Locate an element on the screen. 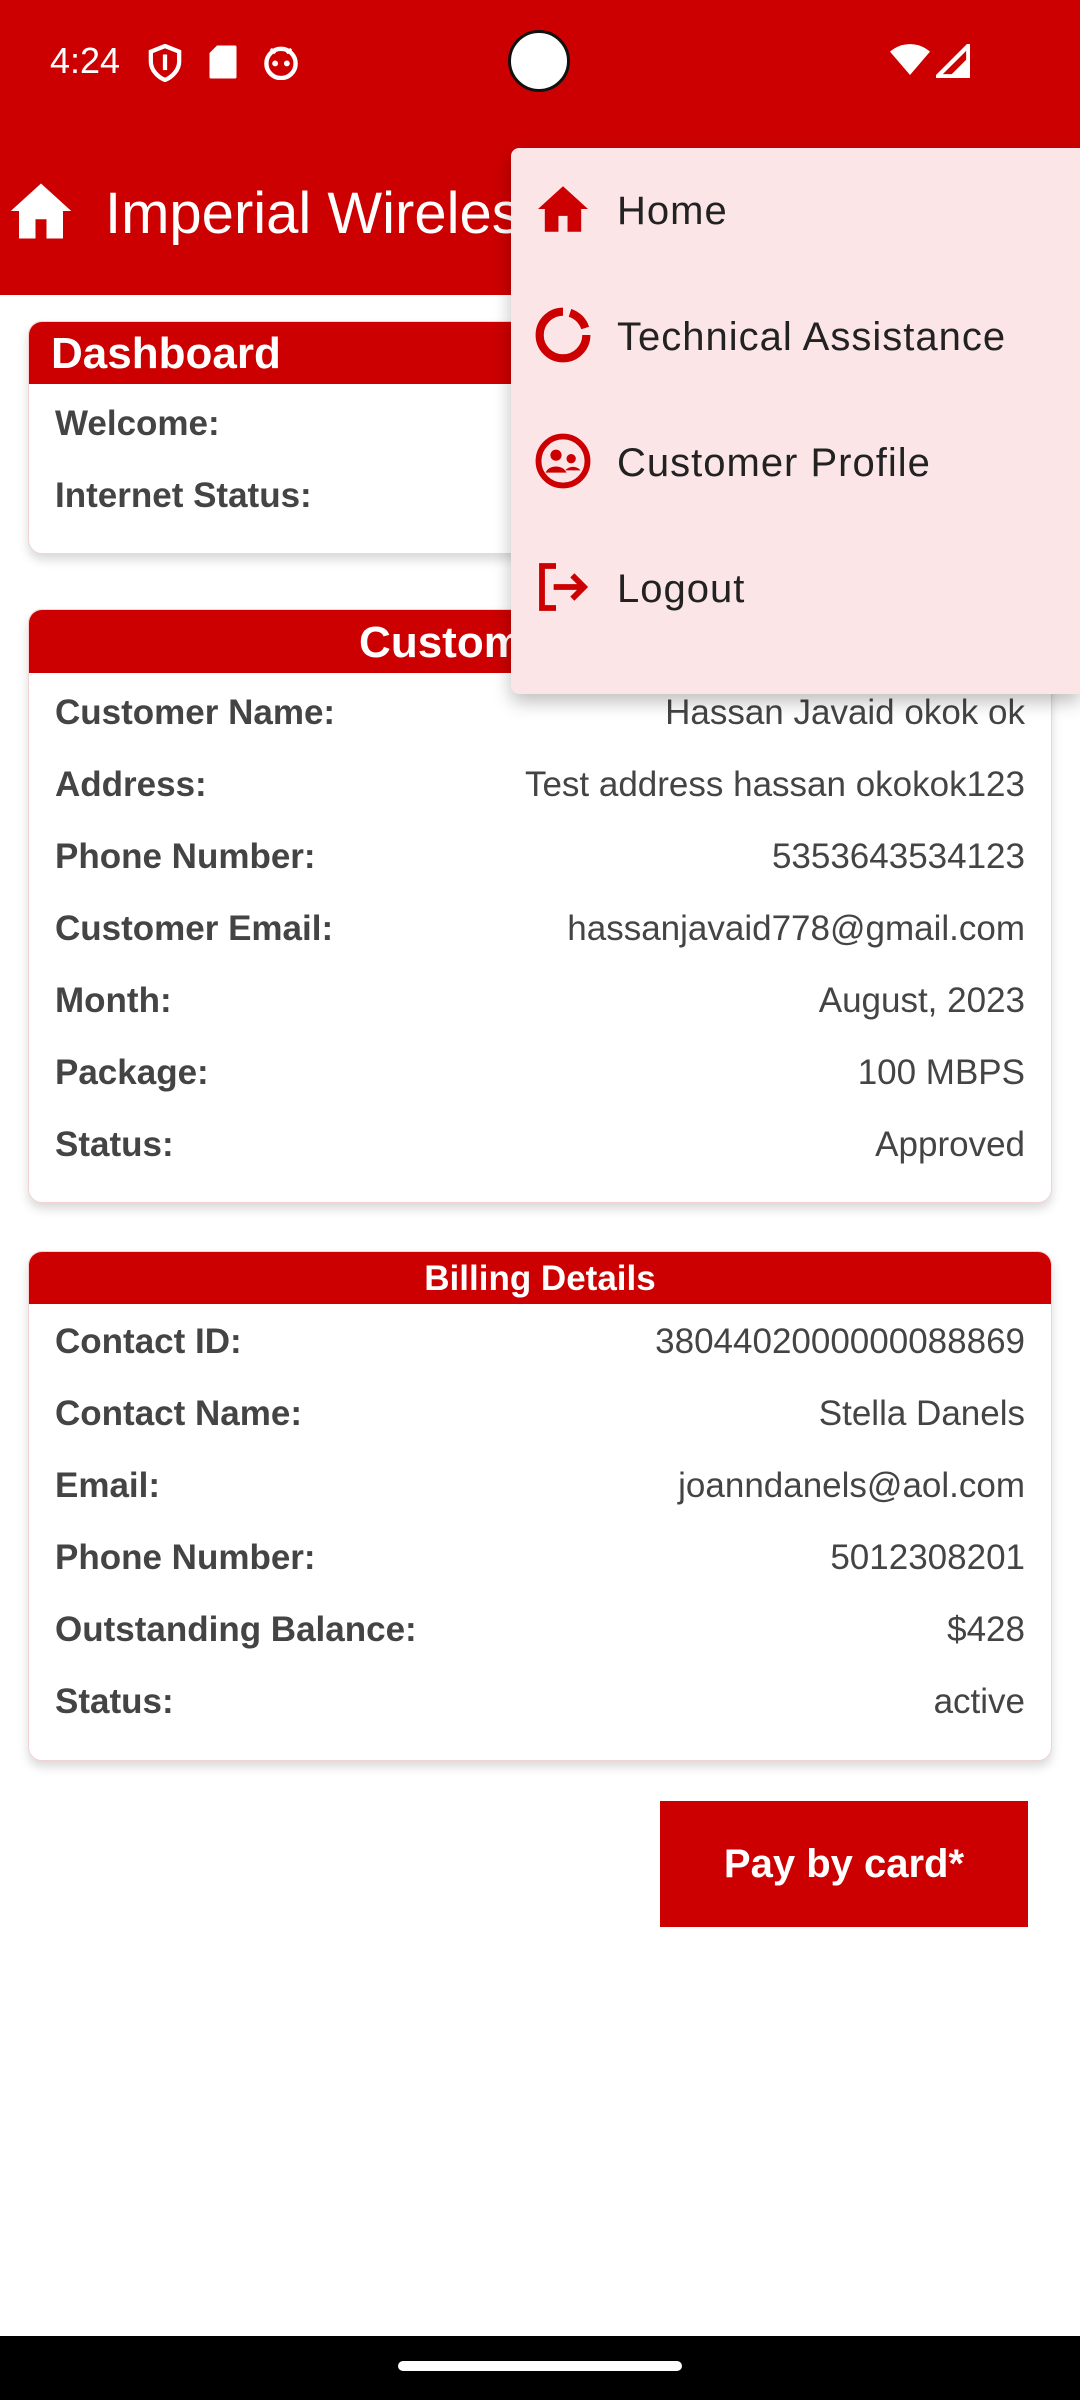 Image resolution: width=1080 pixels, height=2400 pixels. menu-item-customer-profile: Customer Profile is located at coordinates (795, 463).